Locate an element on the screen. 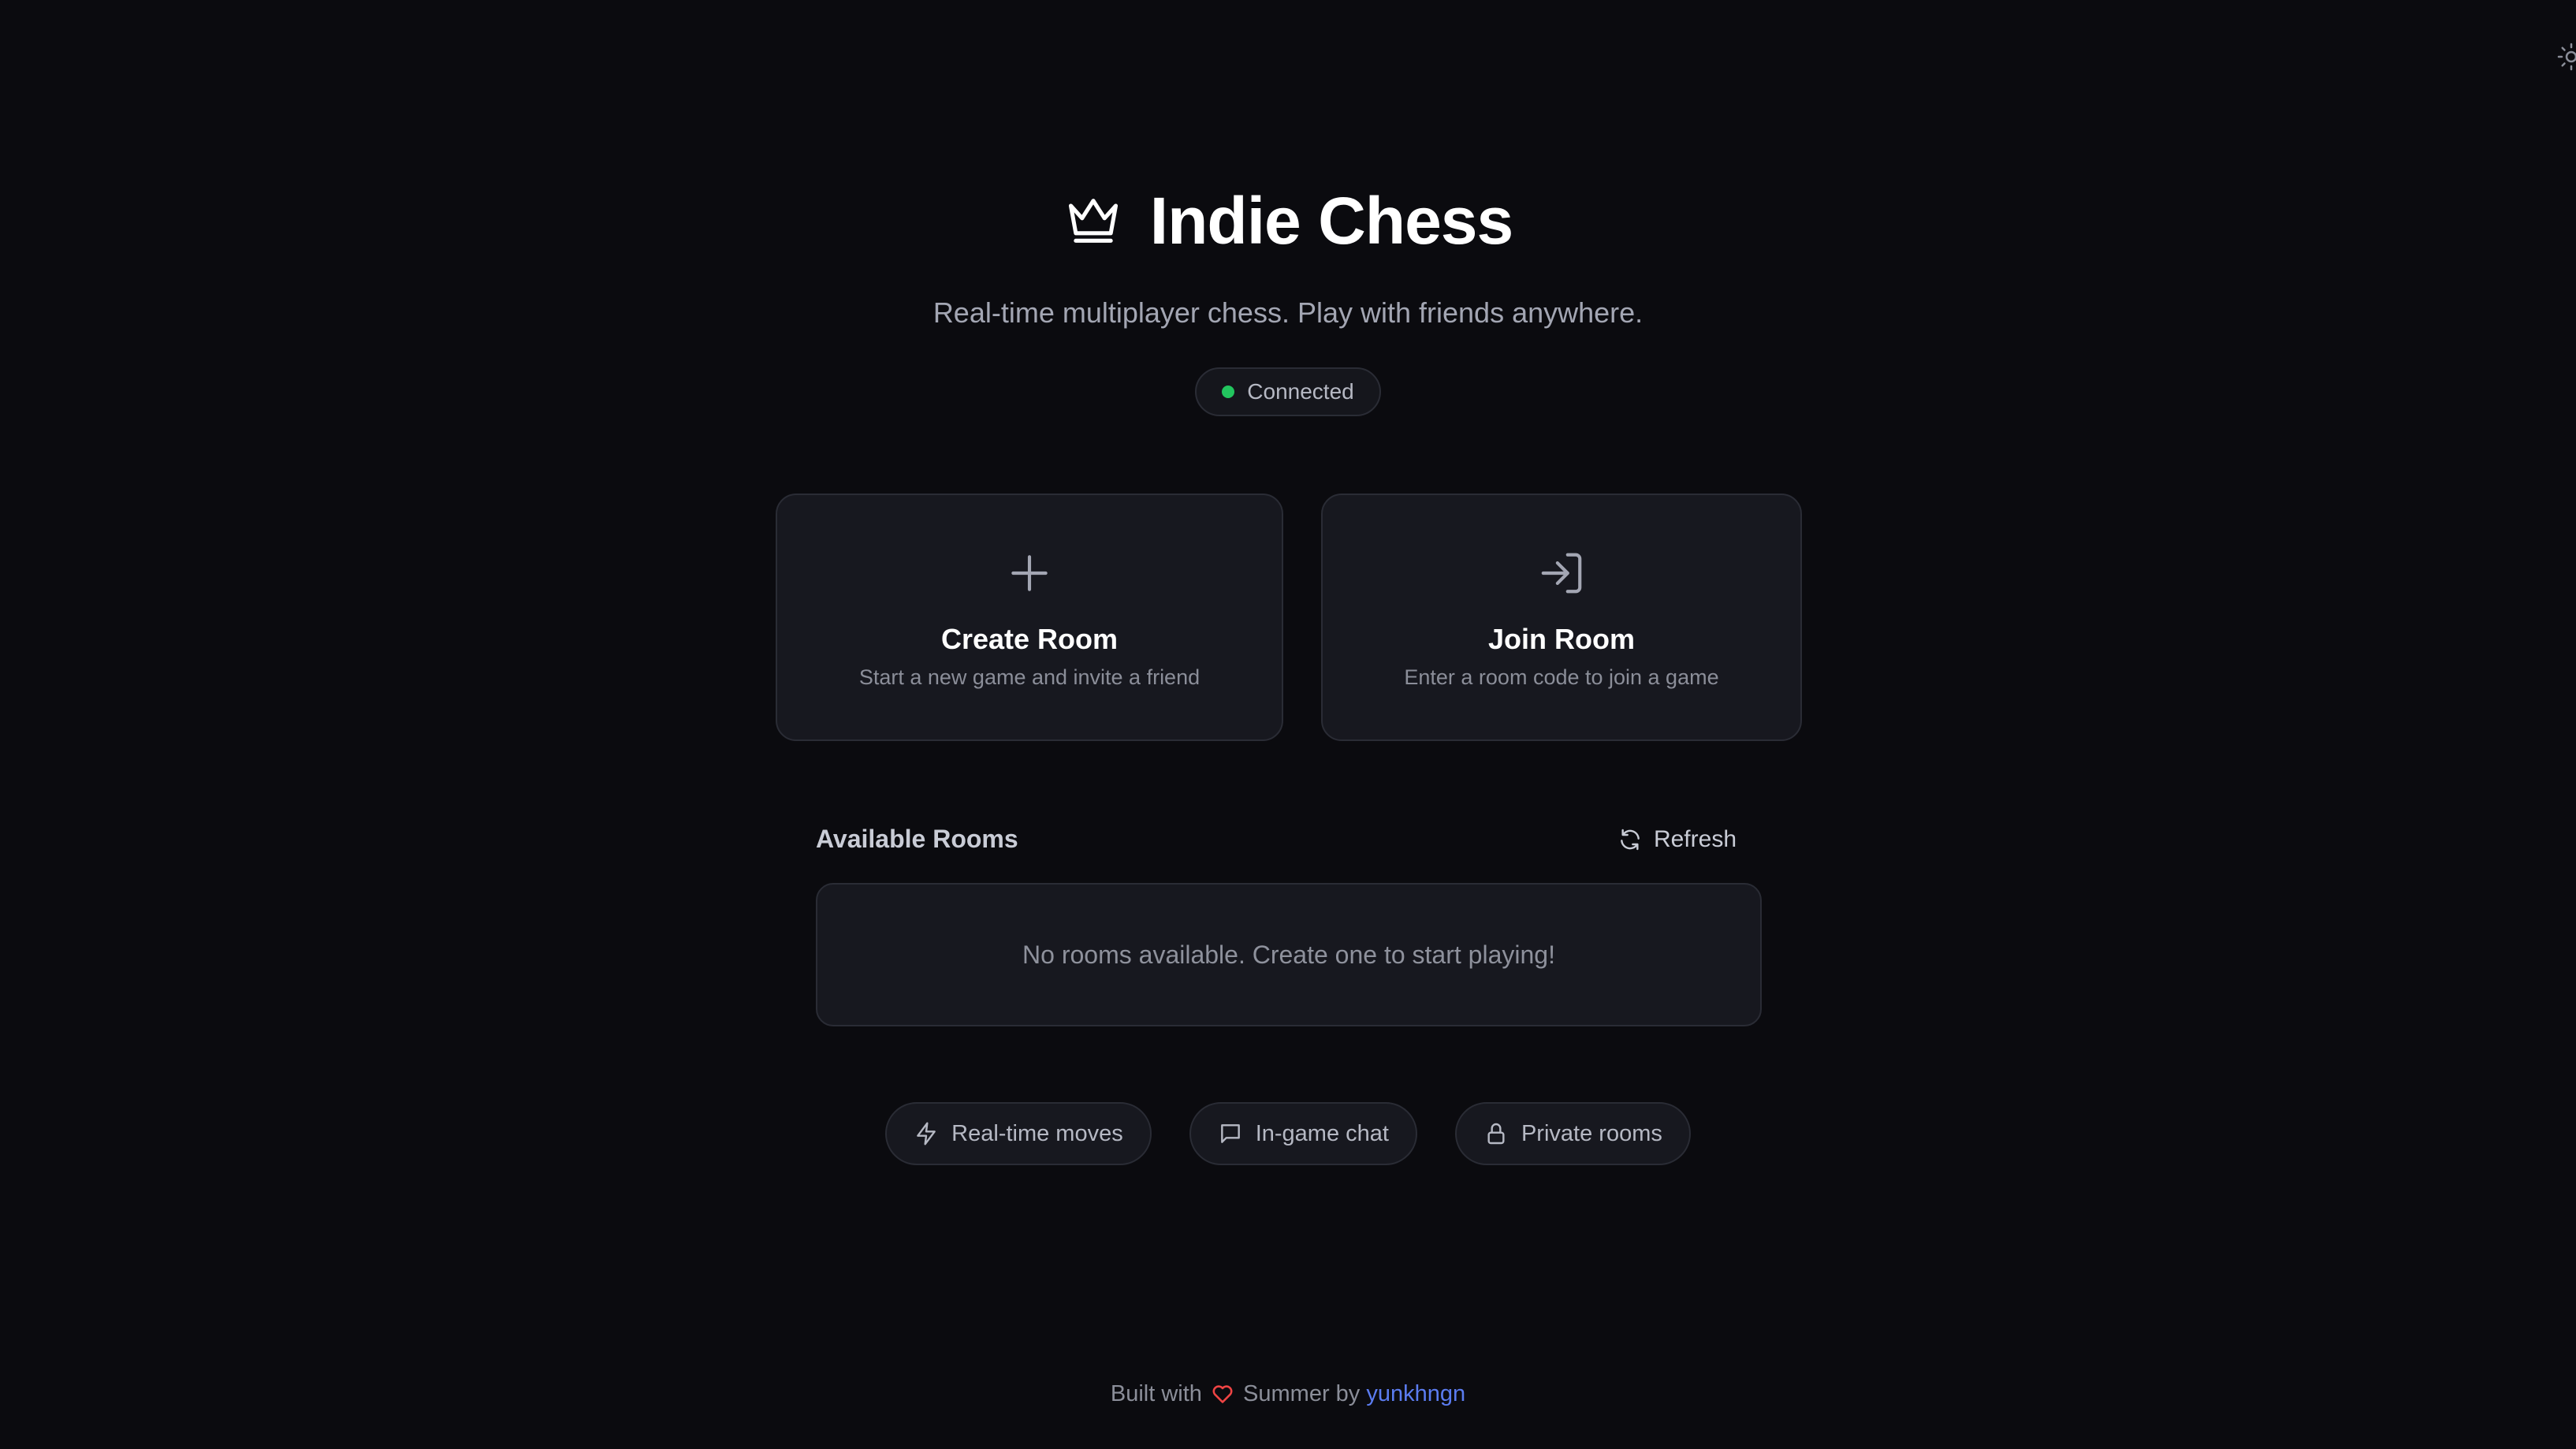 This screenshot has width=2576, height=1449. lock-icon is located at coordinates (1496, 1134).